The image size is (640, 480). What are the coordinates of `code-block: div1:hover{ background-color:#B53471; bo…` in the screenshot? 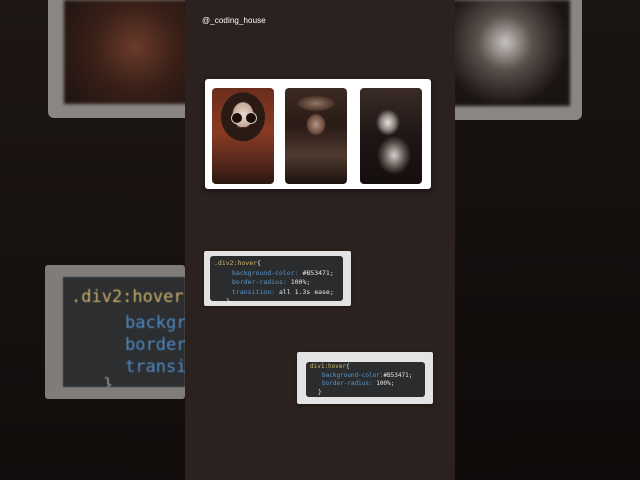 It's located at (365, 379).